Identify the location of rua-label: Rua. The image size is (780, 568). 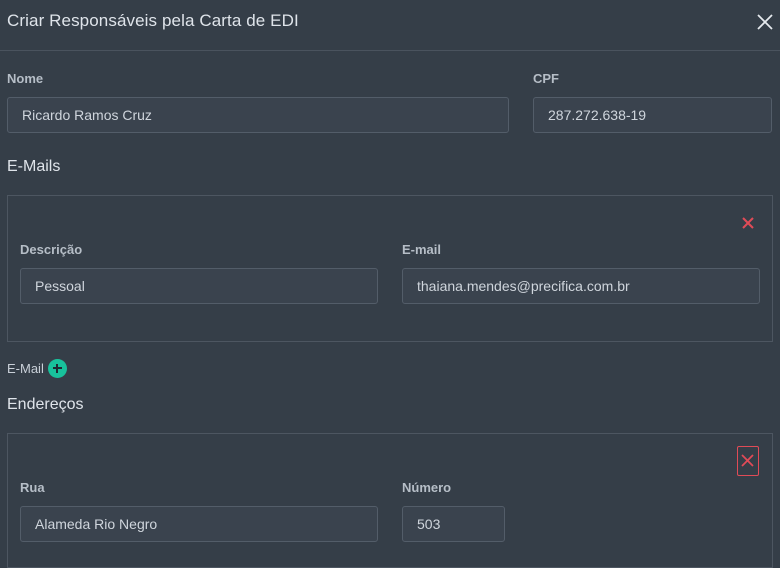
(32, 487).